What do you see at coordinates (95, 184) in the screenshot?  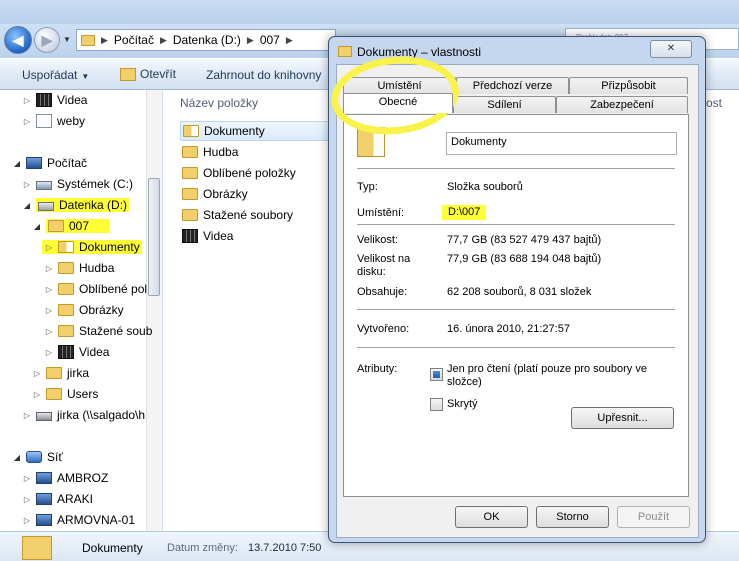 I see `nav-item-label: Systémek (C:)` at bounding box center [95, 184].